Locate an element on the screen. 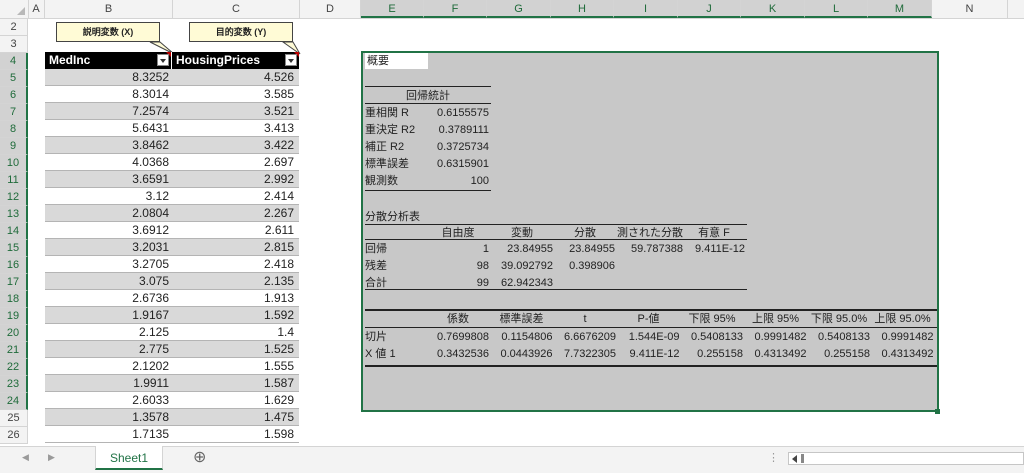 Image resolution: width=1024 pixels, height=473 pixels. table-row: 2.6033 1.629 is located at coordinates (172, 400).